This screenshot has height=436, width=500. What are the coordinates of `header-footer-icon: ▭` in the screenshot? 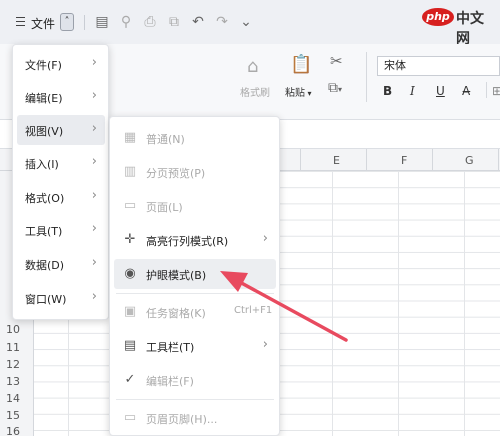 It's located at (130, 417).